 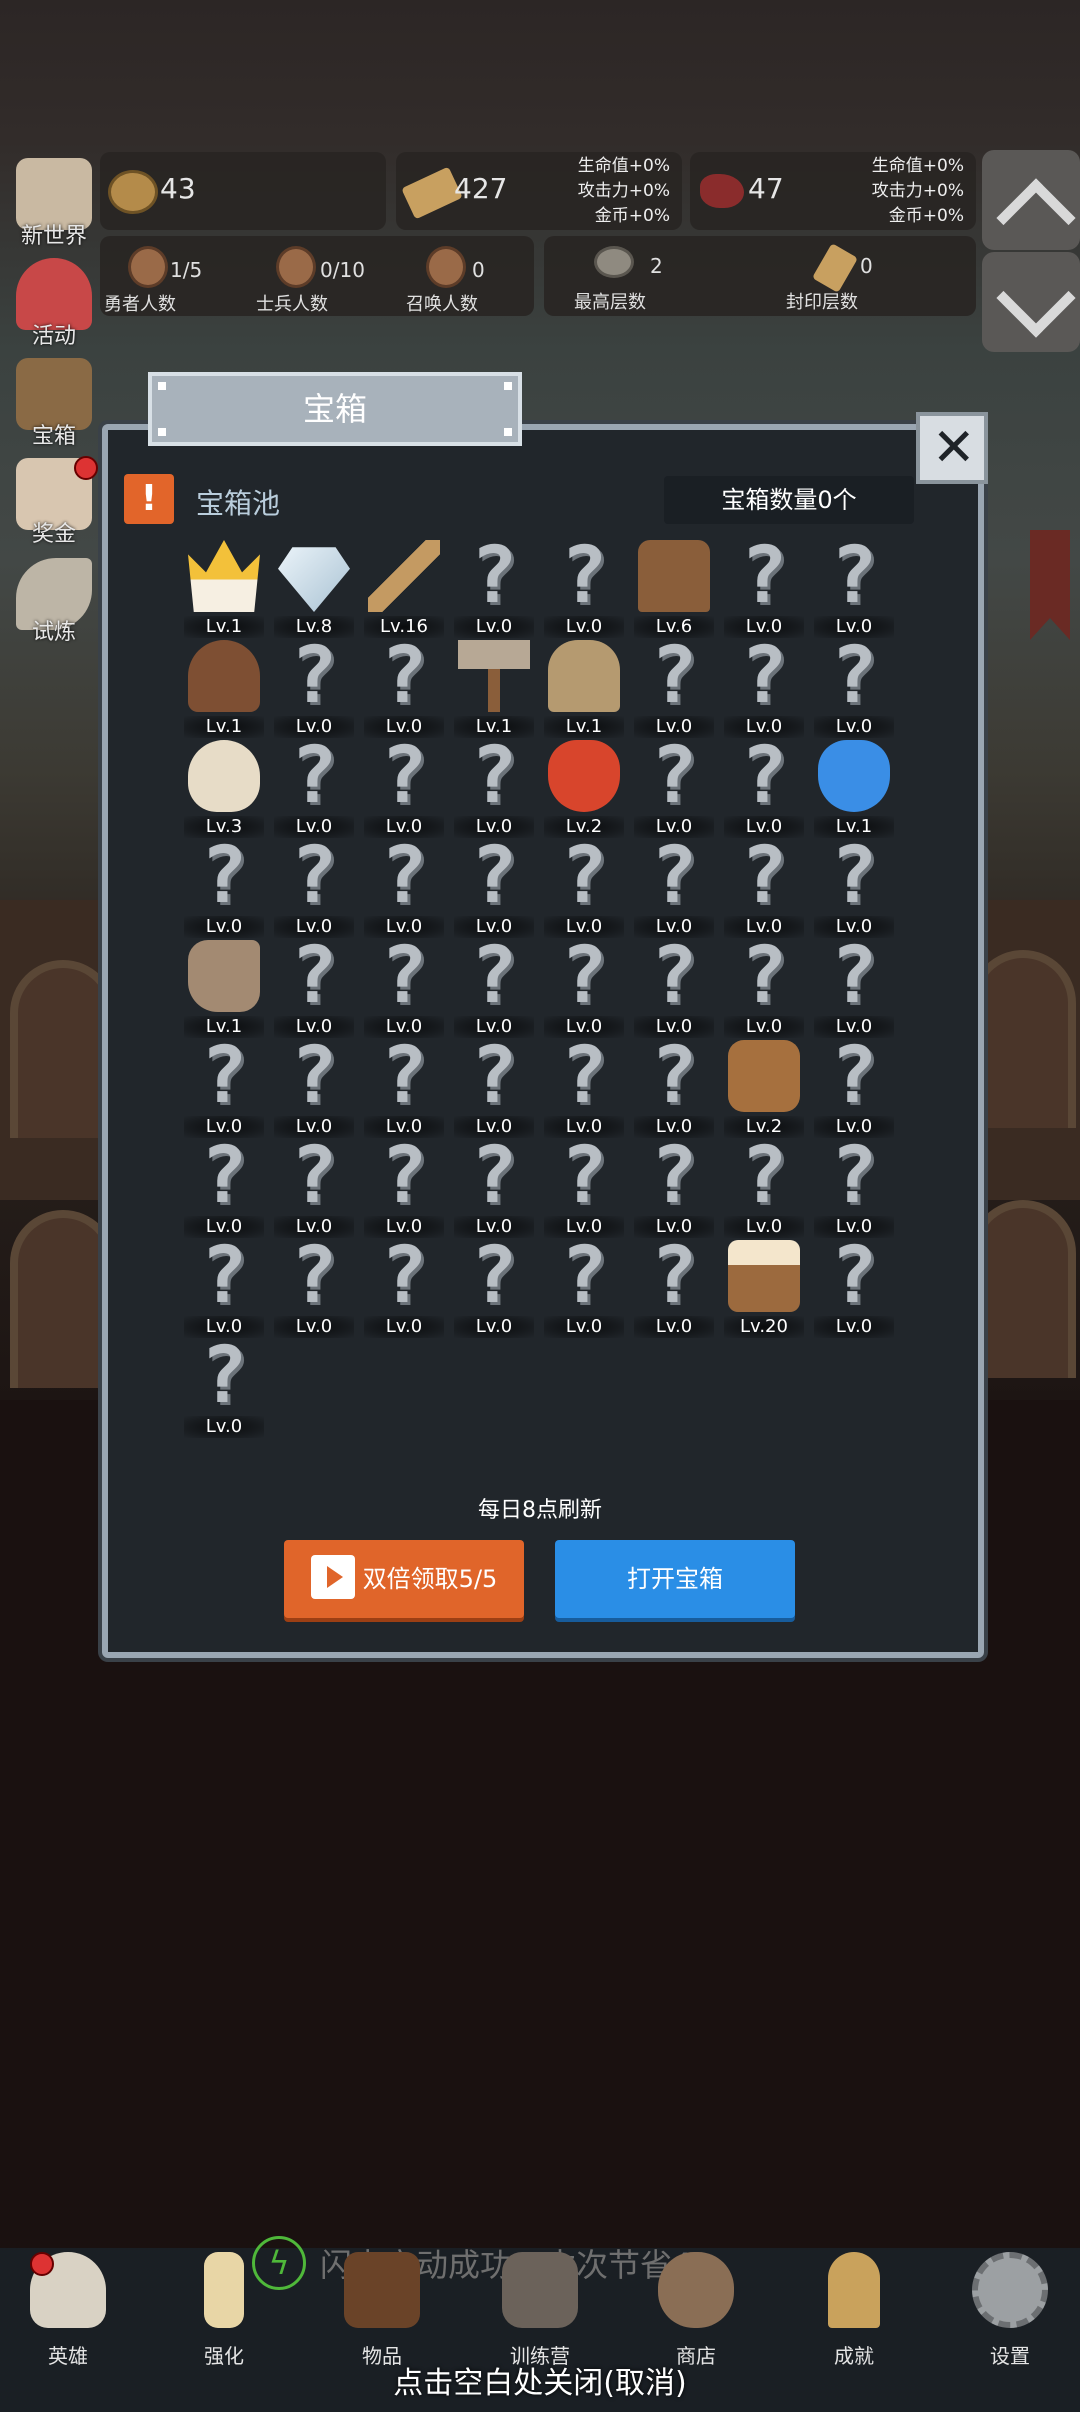 What do you see at coordinates (952, 448) in the screenshot?
I see `close-button: ✕` at bounding box center [952, 448].